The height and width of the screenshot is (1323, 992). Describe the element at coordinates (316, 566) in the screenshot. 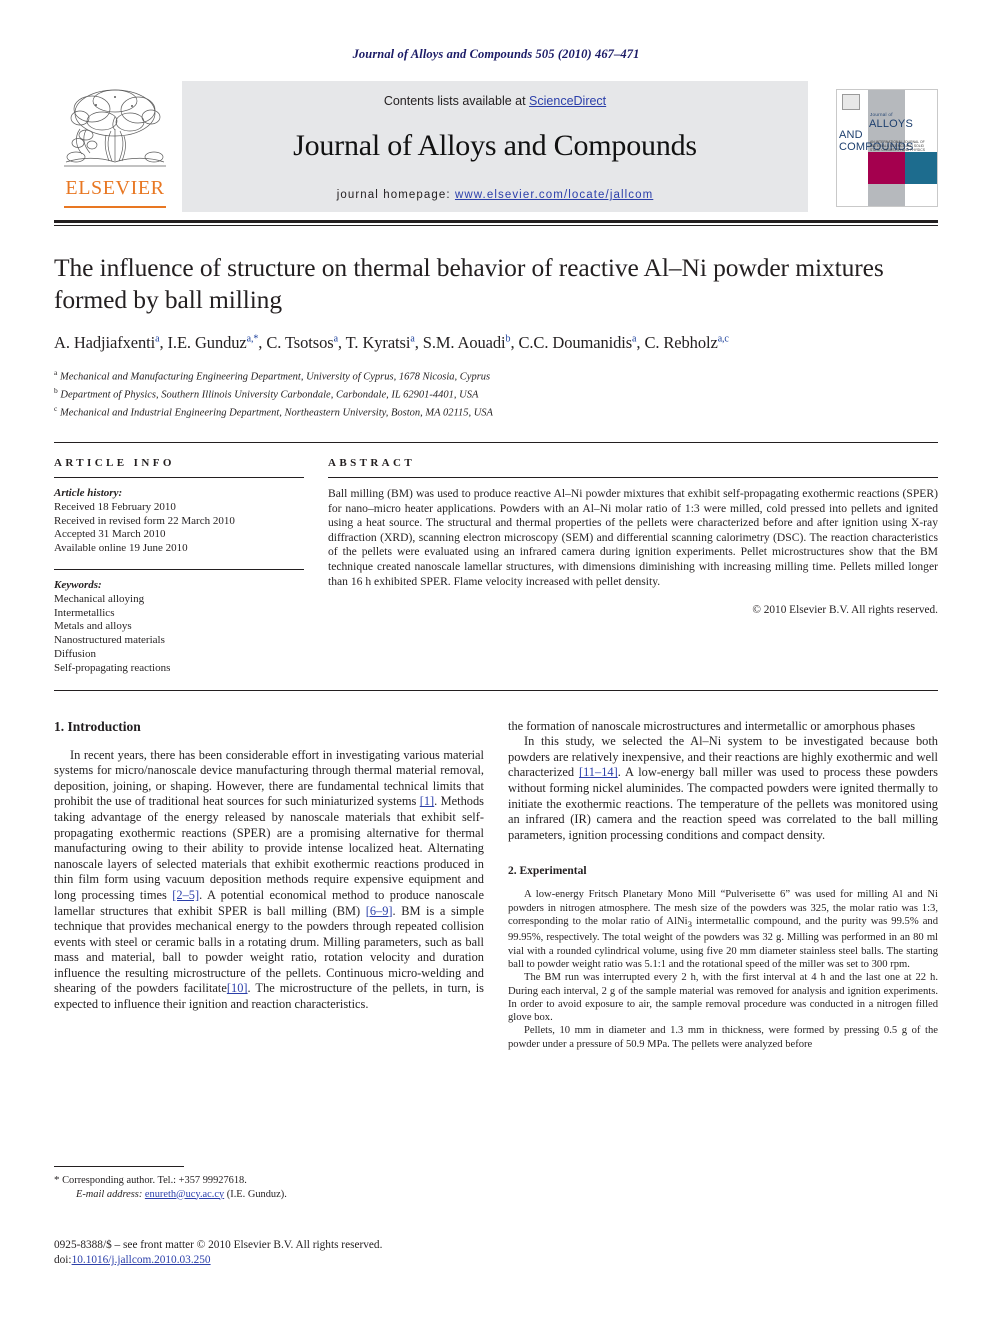

I see `column-gap` at that location.